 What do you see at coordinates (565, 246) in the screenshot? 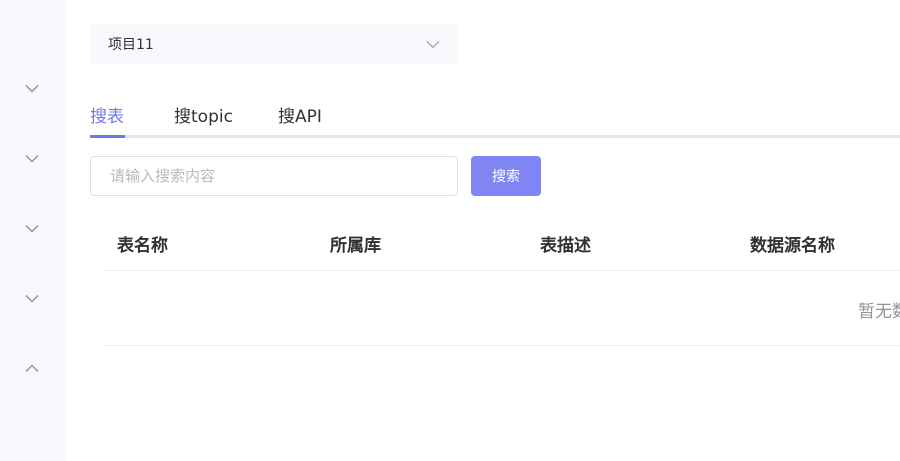
I see `column-header-description: 表描述` at bounding box center [565, 246].